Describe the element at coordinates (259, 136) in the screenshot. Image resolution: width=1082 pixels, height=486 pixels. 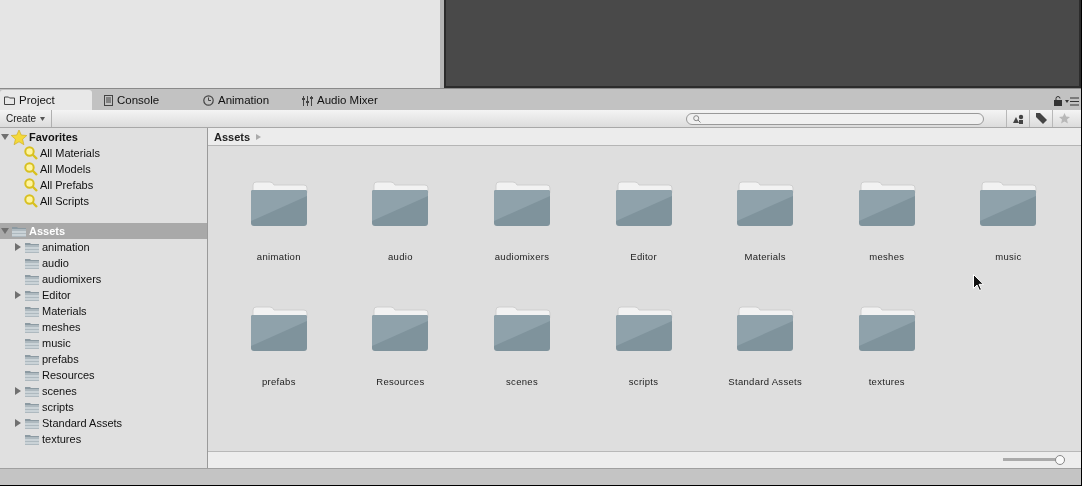
I see `arrow-right-icon` at that location.